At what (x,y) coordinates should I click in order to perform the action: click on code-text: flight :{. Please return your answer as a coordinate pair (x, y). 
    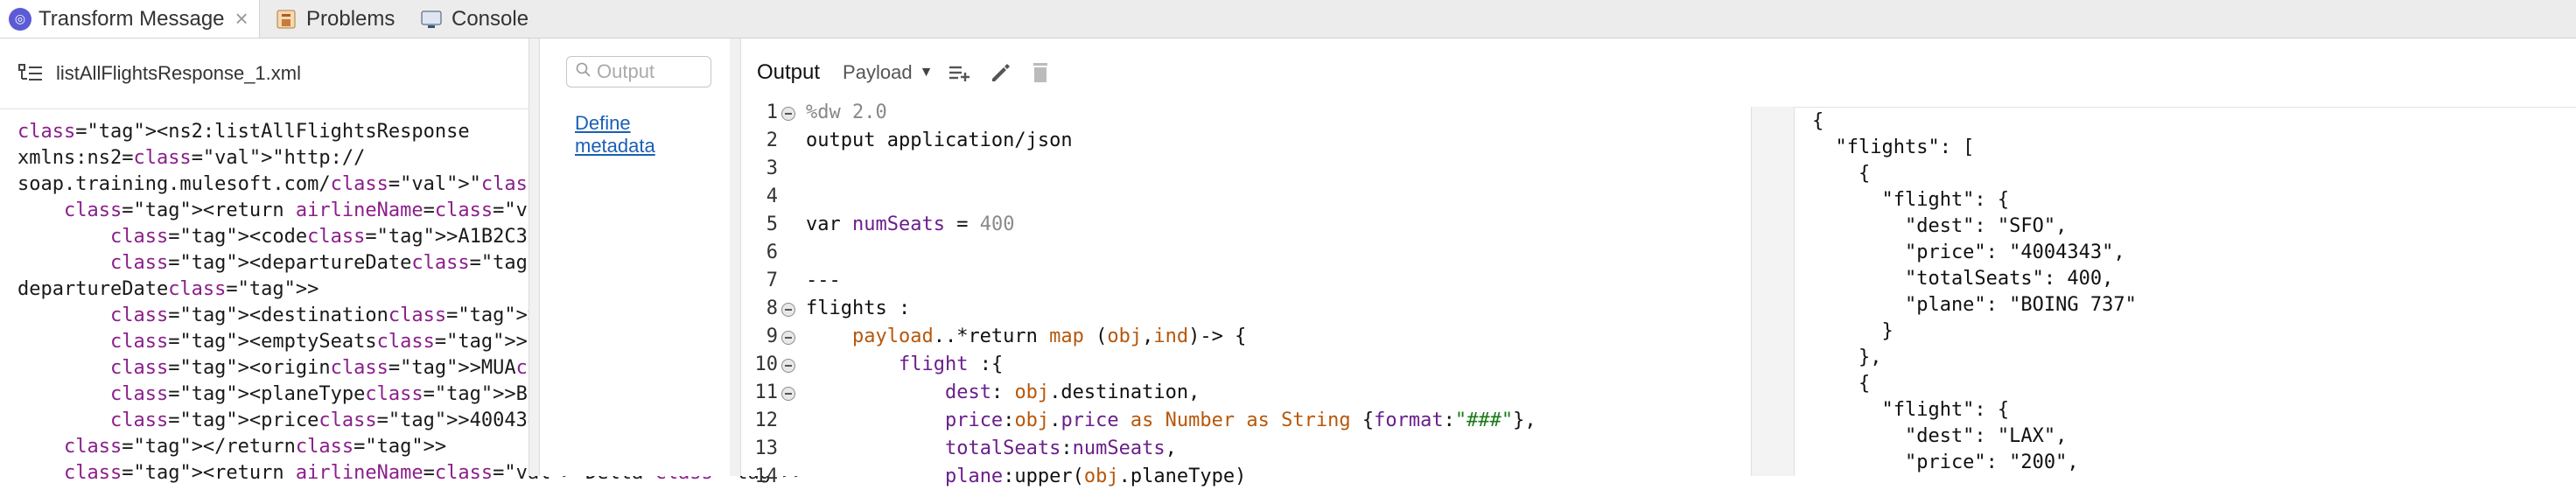
    Looking at the image, I should click on (951, 364).